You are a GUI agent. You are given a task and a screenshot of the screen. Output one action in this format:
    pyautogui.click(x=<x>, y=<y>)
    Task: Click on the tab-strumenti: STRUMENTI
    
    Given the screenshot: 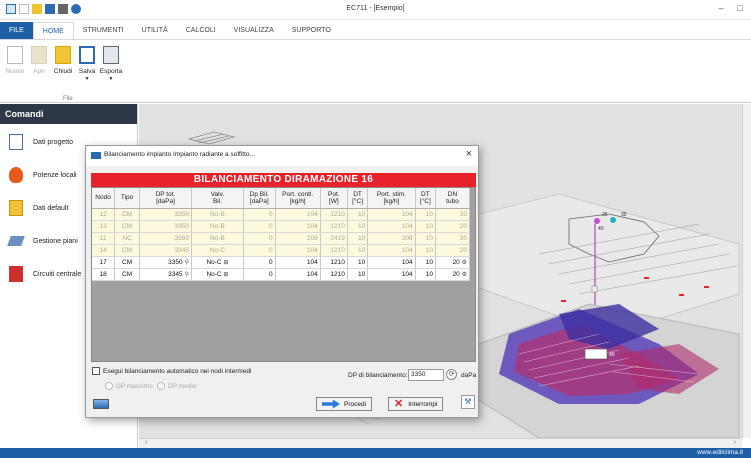 What is the action you would take?
    pyautogui.click(x=103, y=30)
    